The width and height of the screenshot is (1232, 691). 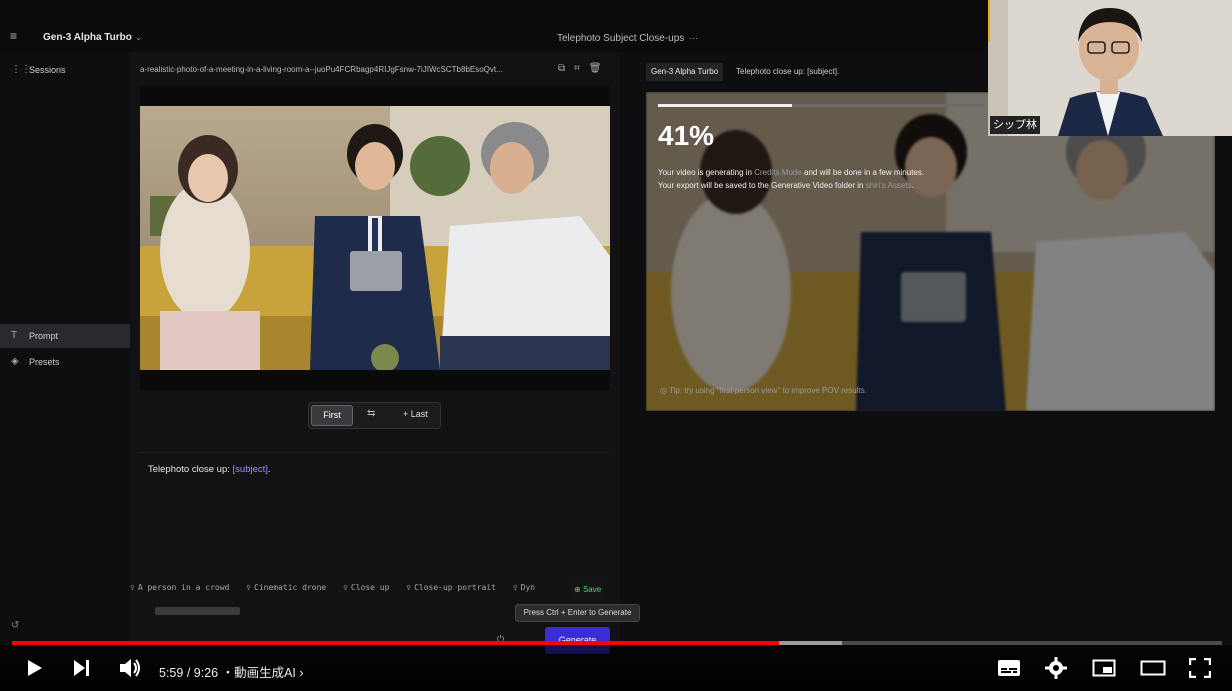 What do you see at coordinates (584, 68) in the screenshot?
I see `file-actions: ⧉ ⌗ 🗑` at bounding box center [584, 68].